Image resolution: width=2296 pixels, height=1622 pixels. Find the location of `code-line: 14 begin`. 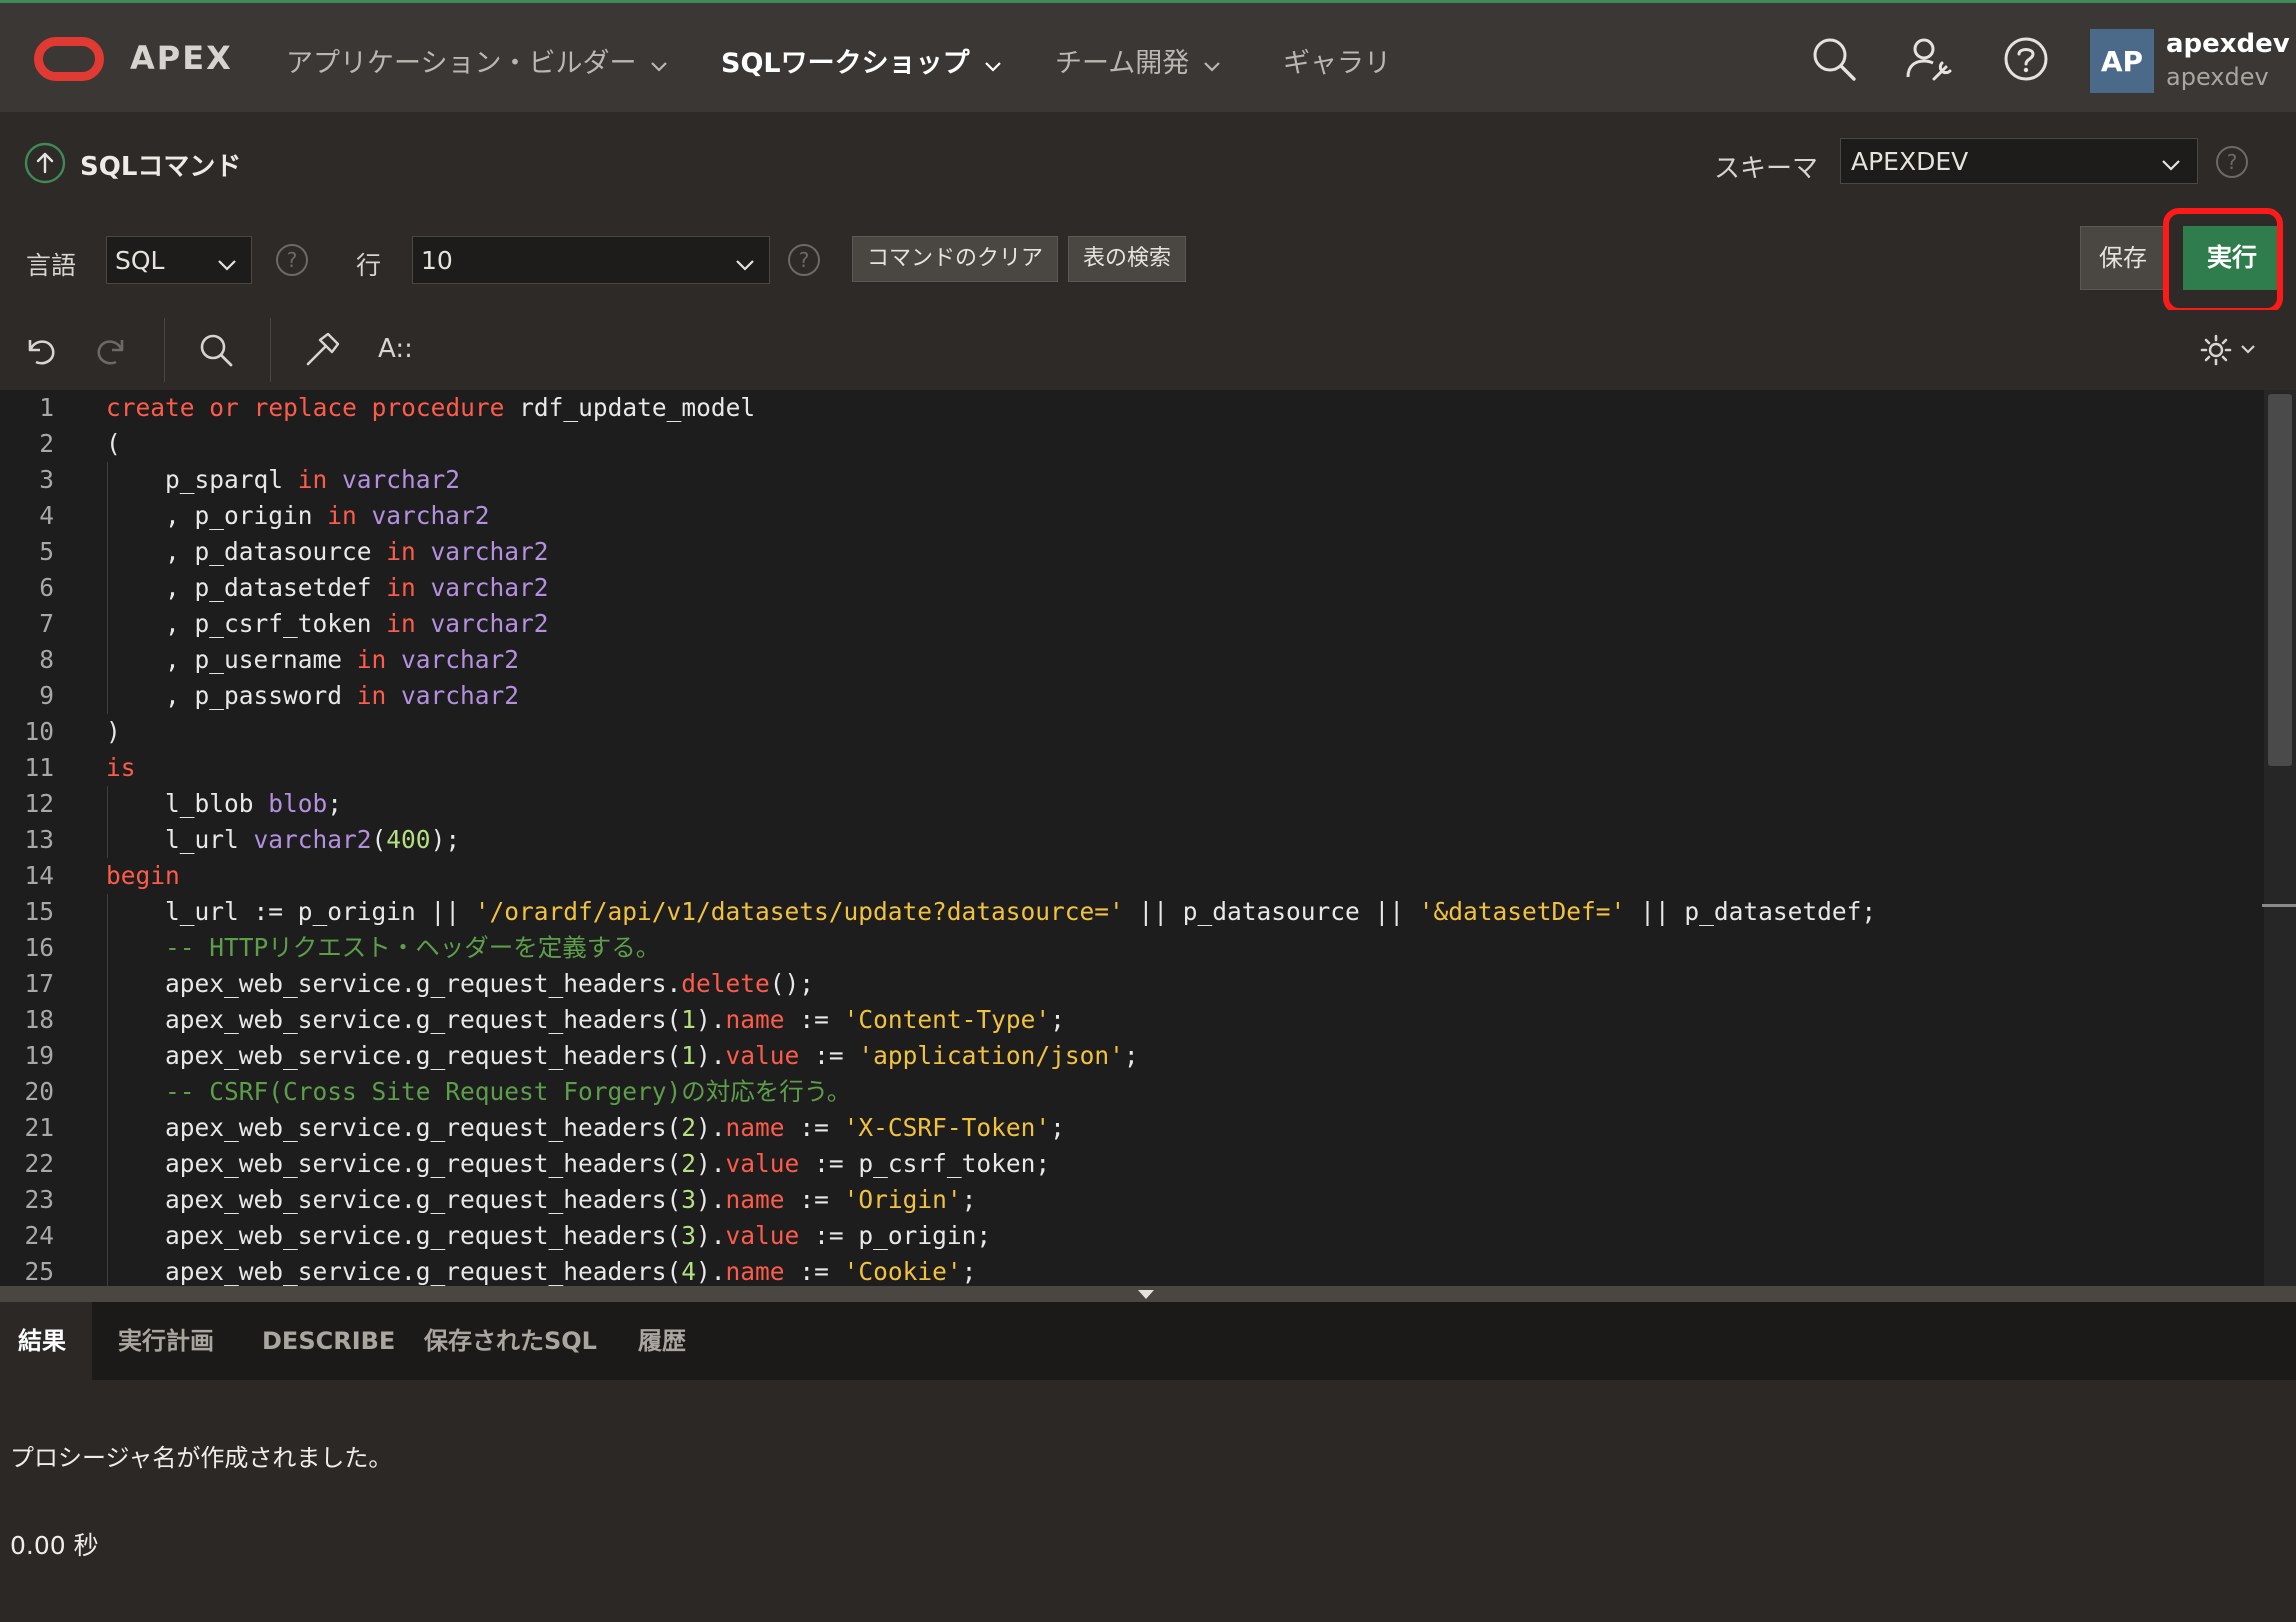

code-line: 14 begin is located at coordinates (1131, 876).